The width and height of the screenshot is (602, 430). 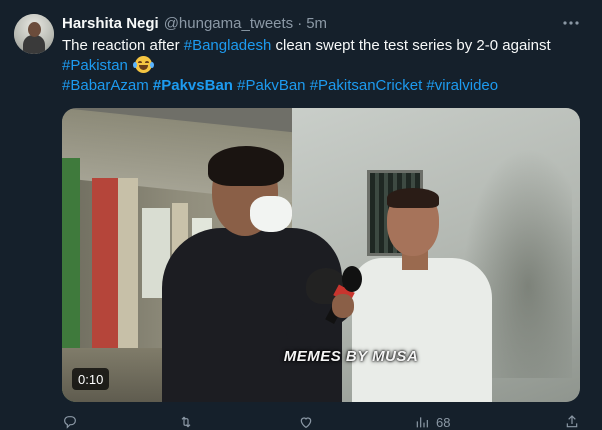 I want to click on tweet-time: 5m, so click(x=316, y=23).